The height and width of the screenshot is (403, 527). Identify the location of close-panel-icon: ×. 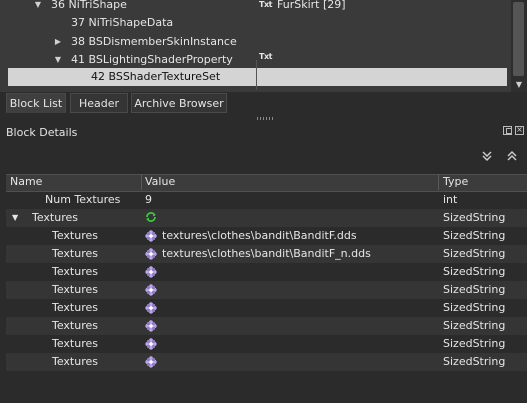
(519, 130).